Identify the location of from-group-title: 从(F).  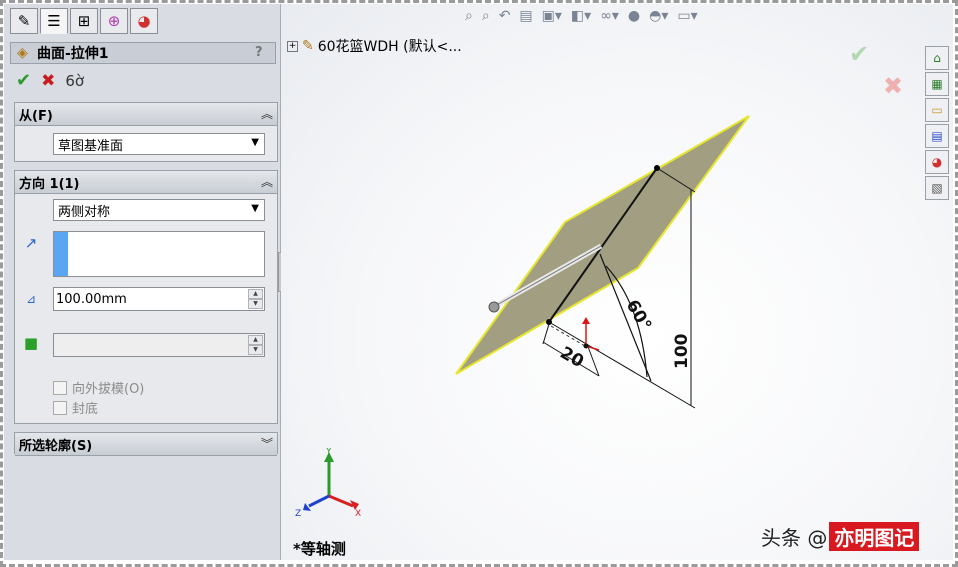
(36, 116).